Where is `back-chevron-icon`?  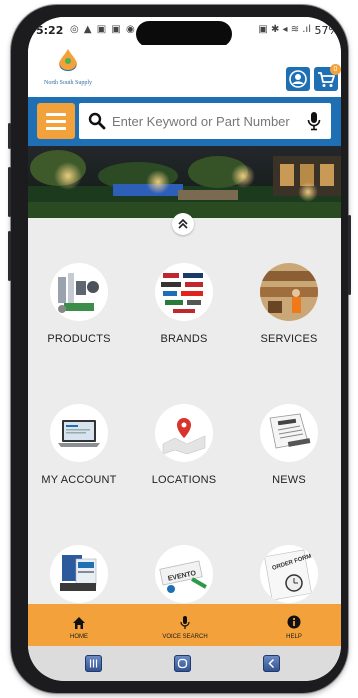
back-chevron-icon is located at coordinates (271, 663).